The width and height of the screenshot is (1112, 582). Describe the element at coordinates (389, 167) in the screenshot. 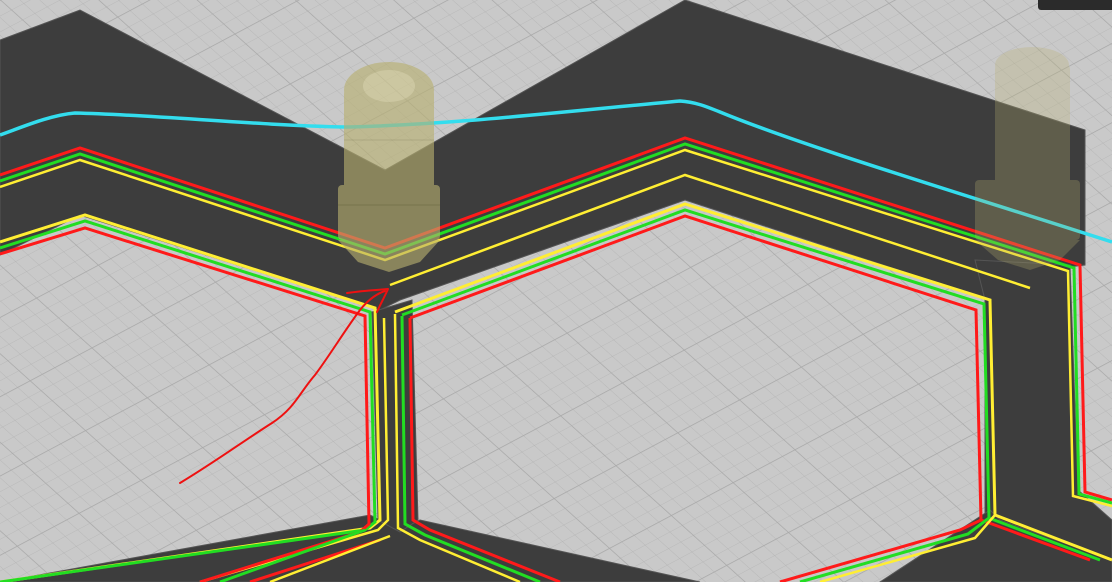

I see `nozzle-left` at that location.